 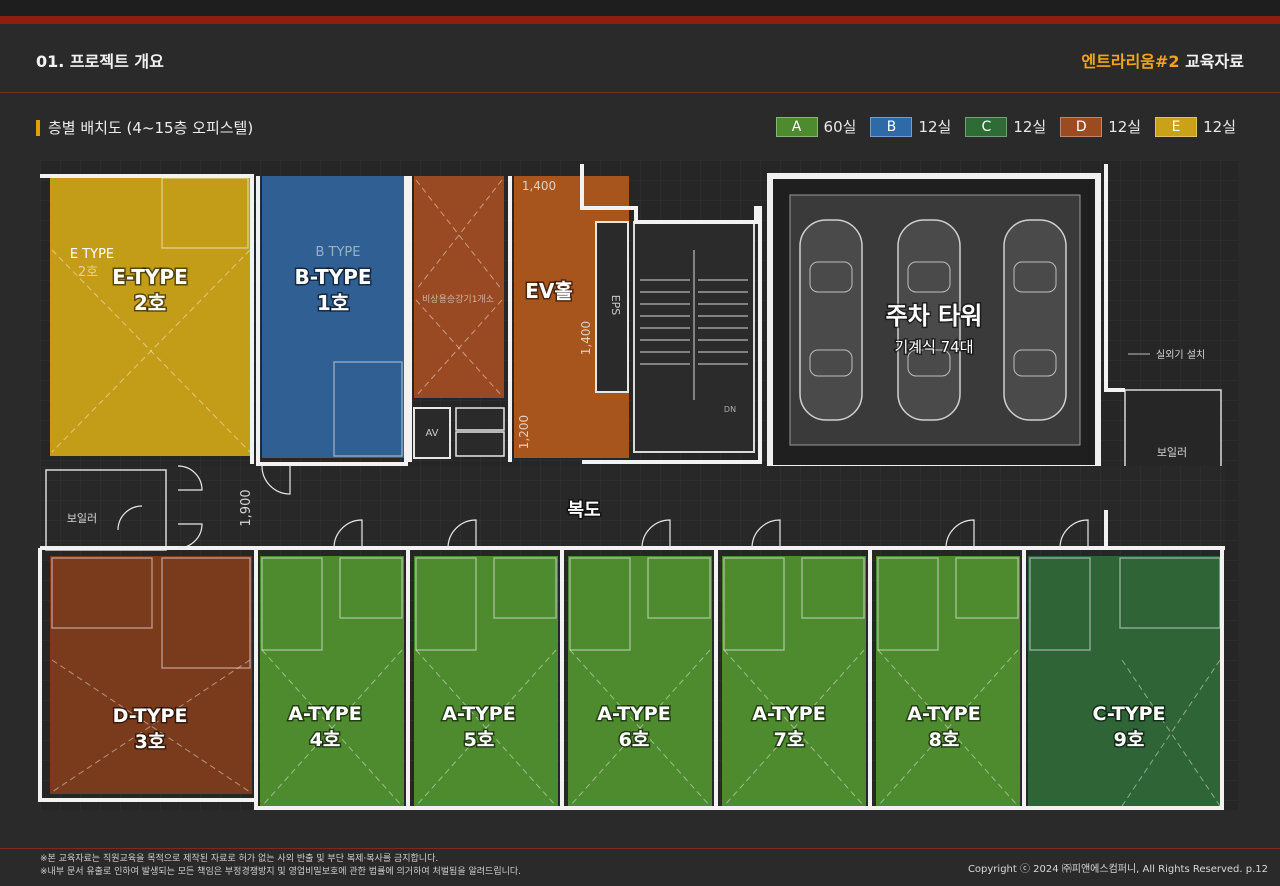 What do you see at coordinates (583, 510) in the screenshot?
I see `corridor-label: 복도` at bounding box center [583, 510].